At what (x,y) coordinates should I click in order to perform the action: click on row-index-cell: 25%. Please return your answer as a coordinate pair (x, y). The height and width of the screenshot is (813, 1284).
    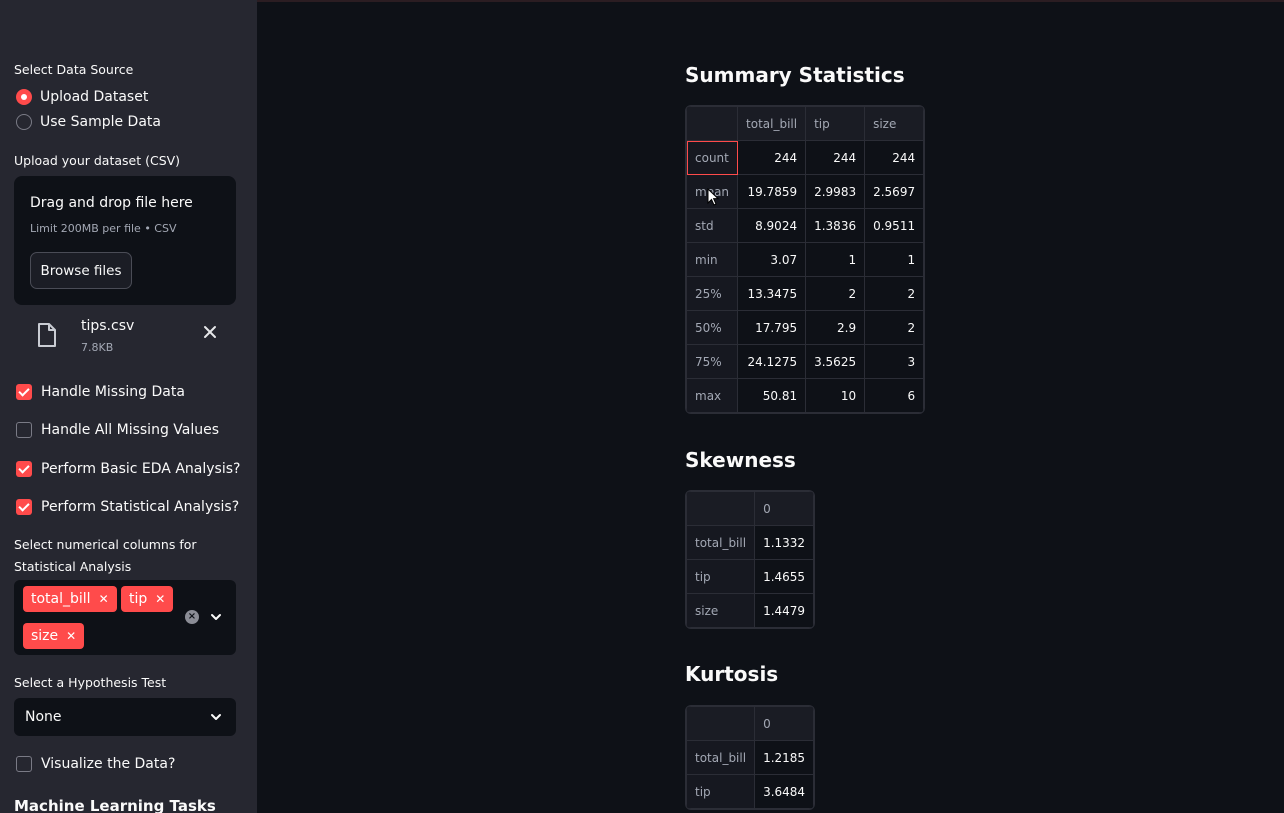
    Looking at the image, I should click on (712, 293).